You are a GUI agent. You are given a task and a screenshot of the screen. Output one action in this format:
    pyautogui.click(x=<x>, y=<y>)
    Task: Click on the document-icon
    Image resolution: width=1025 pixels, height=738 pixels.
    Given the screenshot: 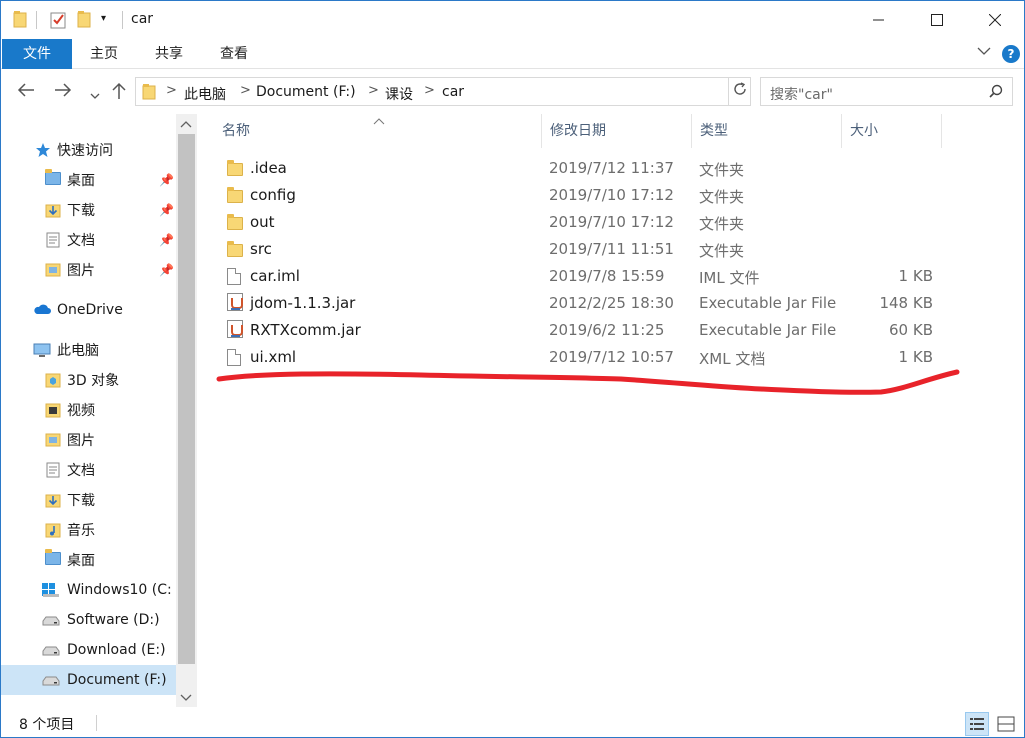 What is the action you would take?
    pyautogui.click(x=235, y=276)
    